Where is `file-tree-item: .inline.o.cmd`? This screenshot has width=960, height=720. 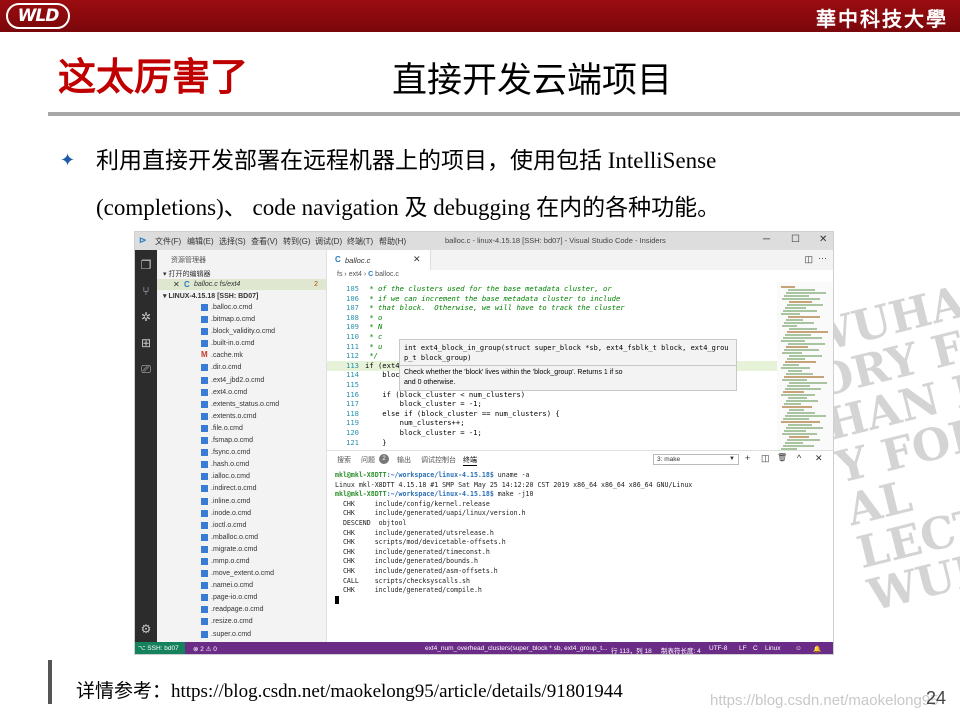 file-tree-item: .inline.o.cmd is located at coordinates (241, 502).